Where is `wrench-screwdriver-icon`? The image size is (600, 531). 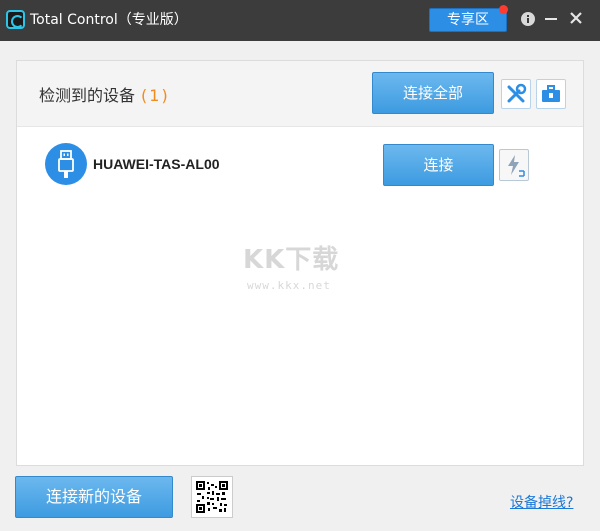
wrench-screwdriver-icon is located at coordinates (517, 93).